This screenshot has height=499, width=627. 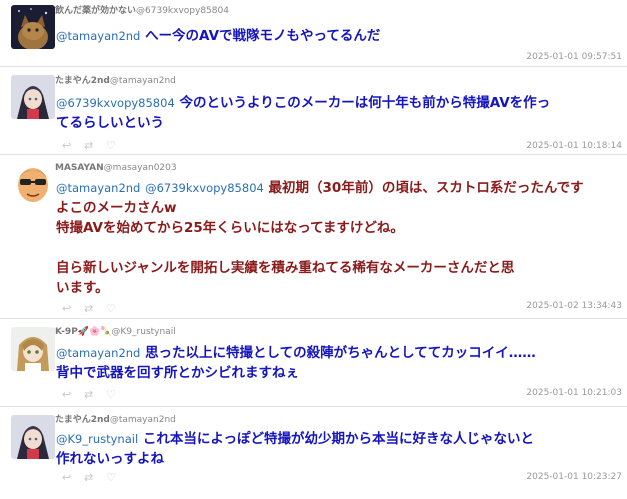 What do you see at coordinates (574, 393) in the screenshot?
I see `post-timestamp: 2025-01-01 10:21:03` at bounding box center [574, 393].